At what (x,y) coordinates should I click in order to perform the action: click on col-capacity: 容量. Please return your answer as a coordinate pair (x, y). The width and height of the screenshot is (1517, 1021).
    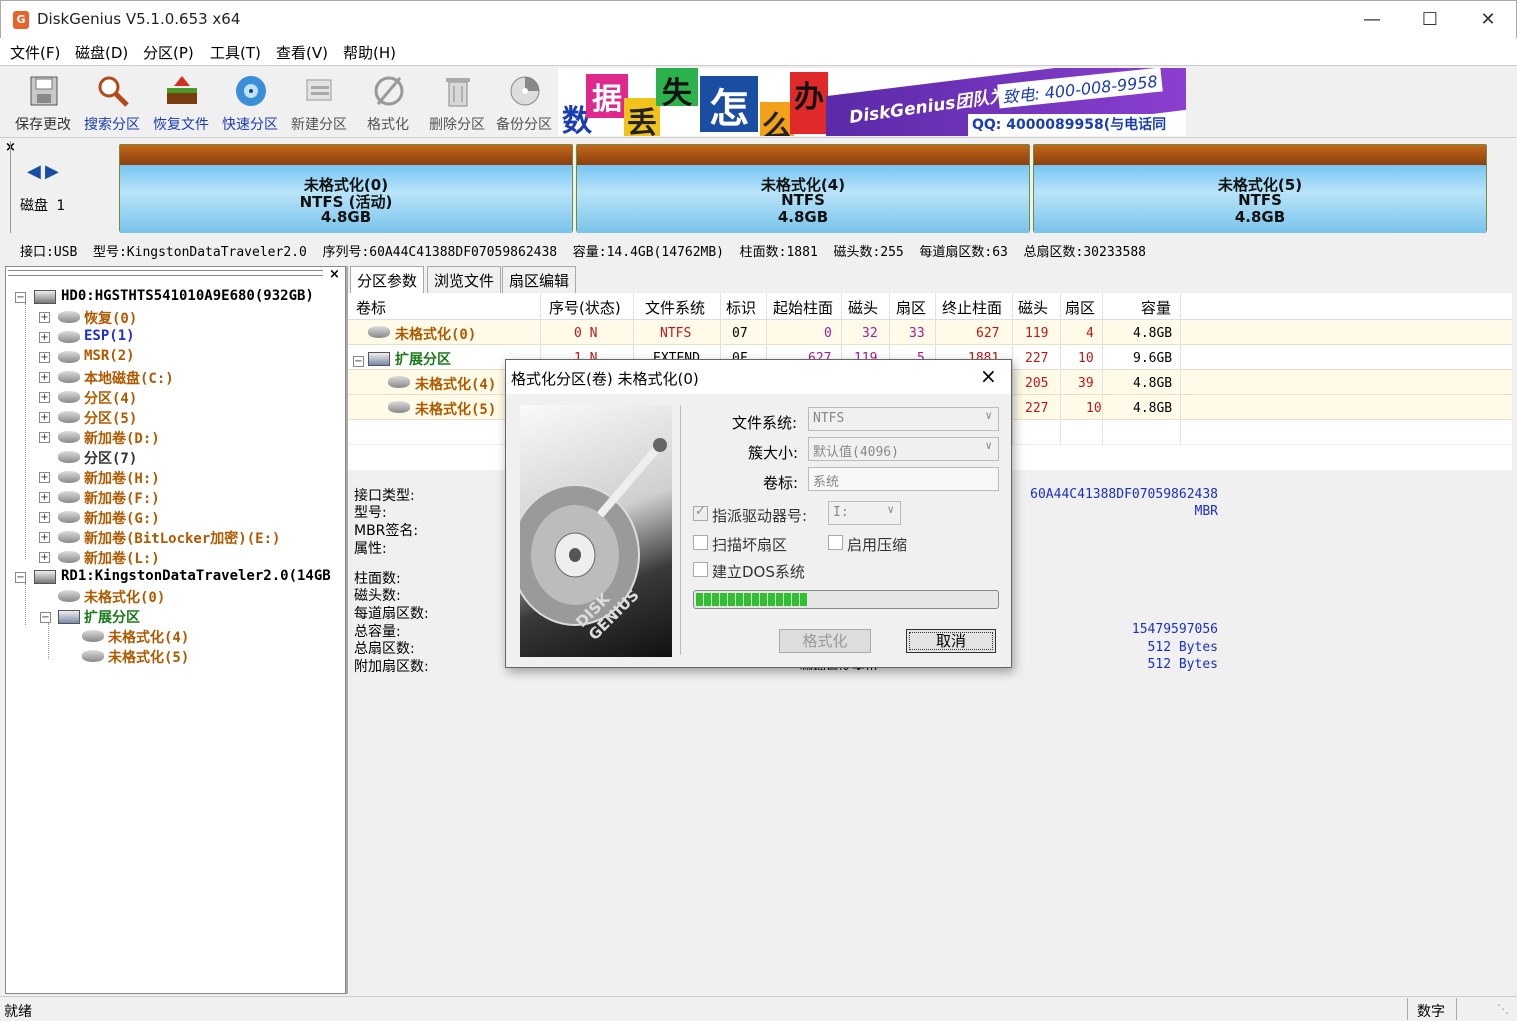
    Looking at the image, I should click on (1156, 307).